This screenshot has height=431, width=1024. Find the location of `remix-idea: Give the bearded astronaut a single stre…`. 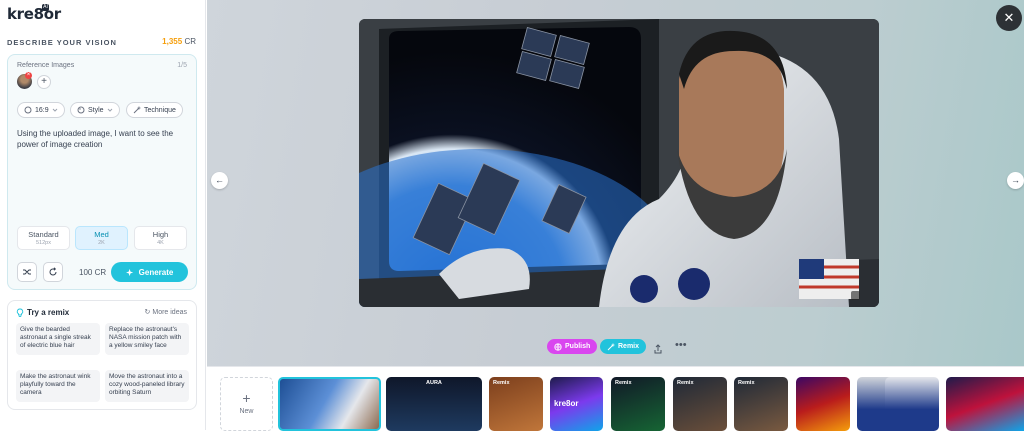

remix-idea: Give the bearded astronaut a single stre… is located at coordinates (58, 339).